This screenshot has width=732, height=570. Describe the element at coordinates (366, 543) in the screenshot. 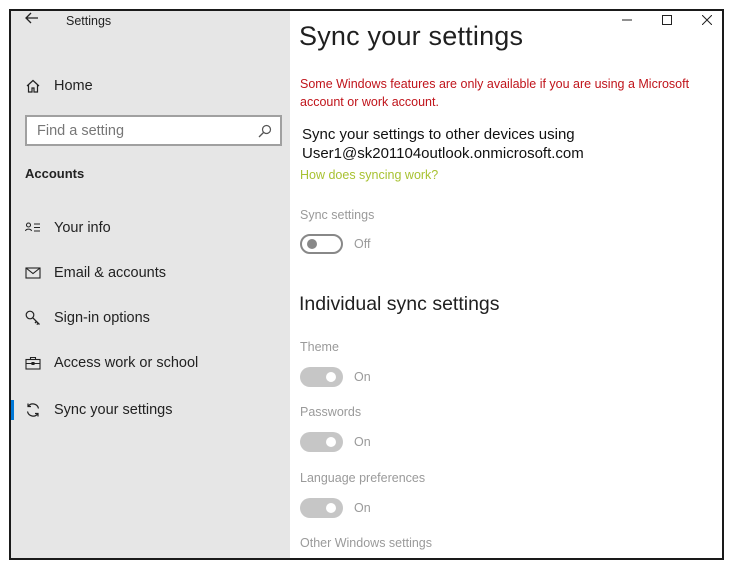

I see `other-windows-settings-label: Other Windows settings` at that location.